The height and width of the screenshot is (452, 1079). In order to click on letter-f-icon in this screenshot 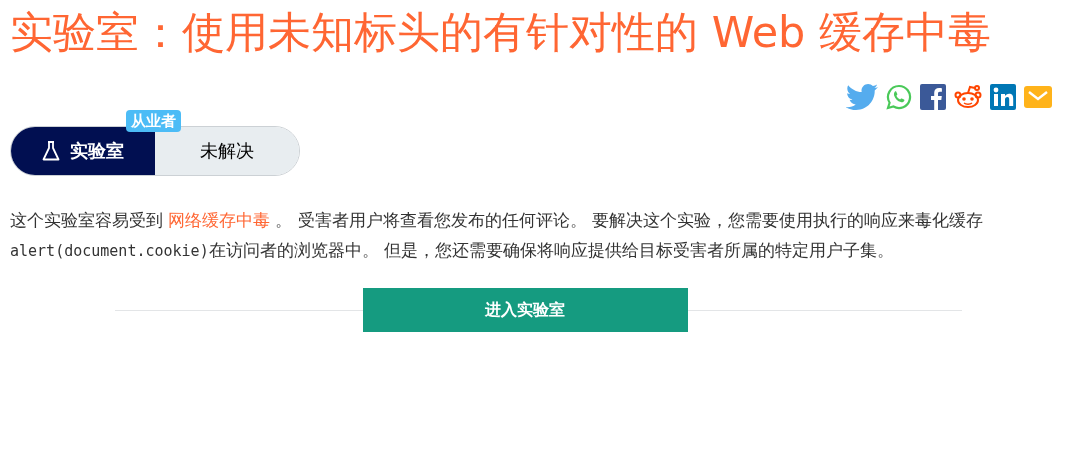, I will do `click(933, 97)`.